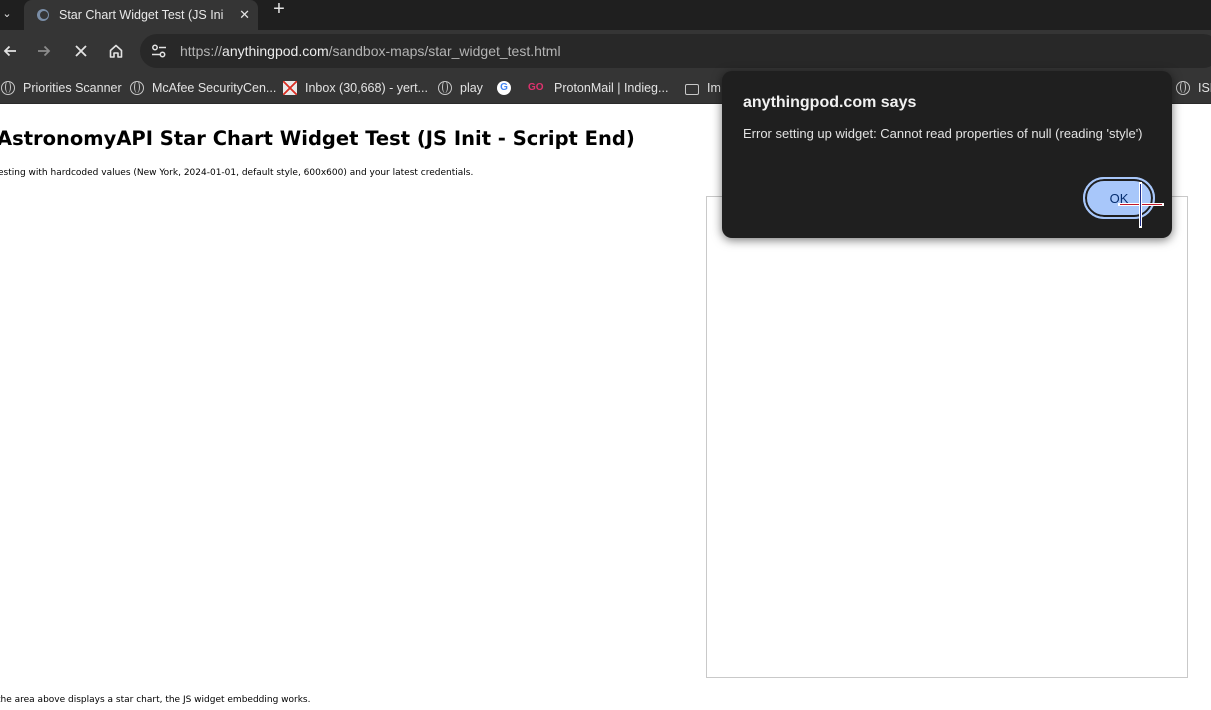  What do you see at coordinates (1193, 88) in the screenshot?
I see `bookmark-isn: ISN` at bounding box center [1193, 88].